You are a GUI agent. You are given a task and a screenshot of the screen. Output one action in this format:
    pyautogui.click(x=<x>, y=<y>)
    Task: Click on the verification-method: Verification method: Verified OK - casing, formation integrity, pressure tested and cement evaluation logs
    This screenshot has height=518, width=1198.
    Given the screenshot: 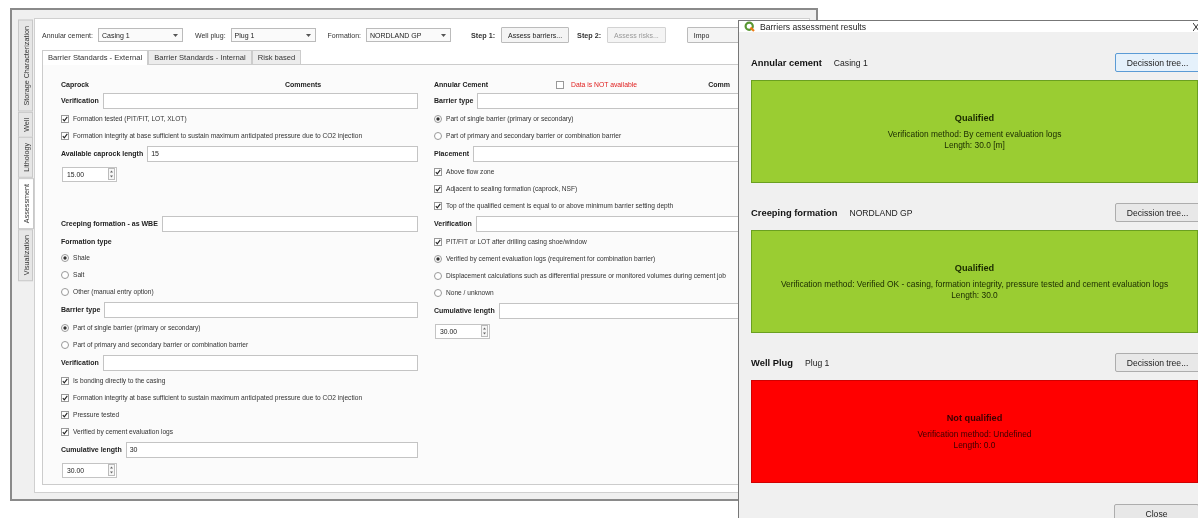 What is the action you would take?
    pyautogui.click(x=974, y=284)
    